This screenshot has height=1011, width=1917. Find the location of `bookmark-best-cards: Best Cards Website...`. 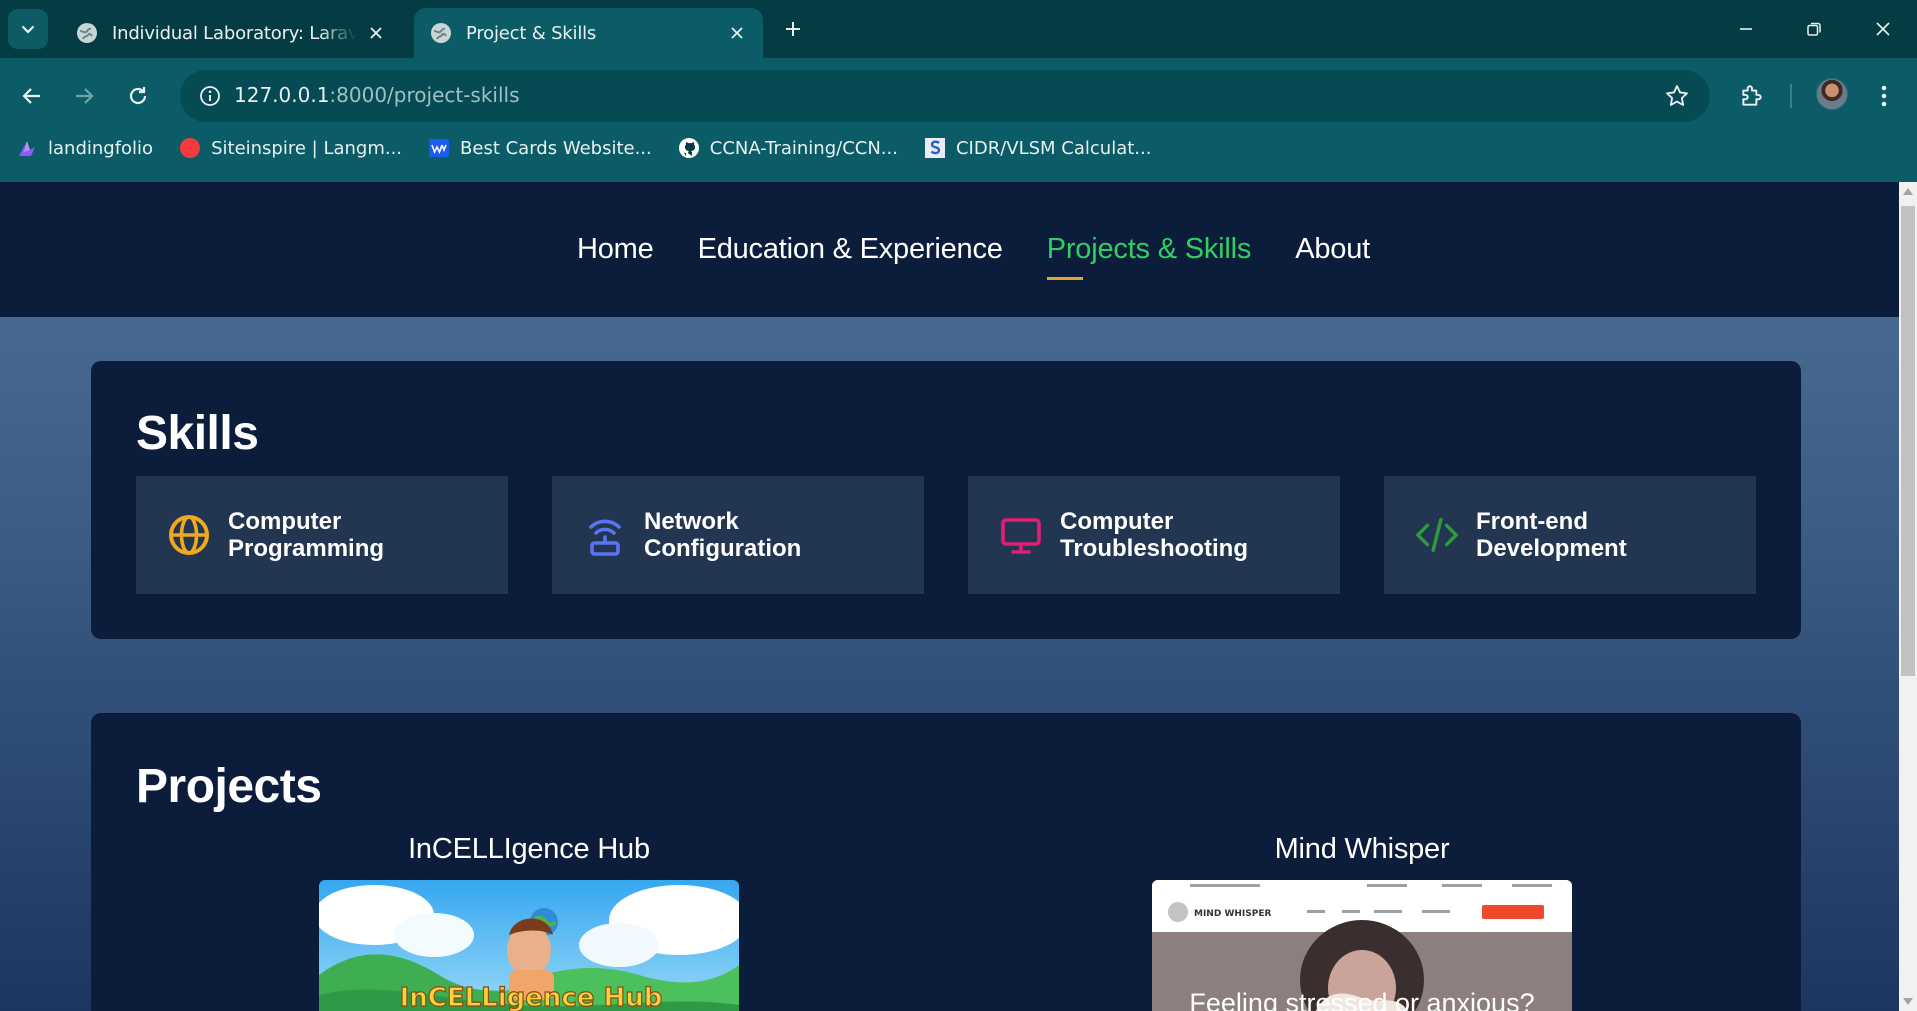

bookmark-best-cards: Best Cards Website... is located at coordinates (540, 148).